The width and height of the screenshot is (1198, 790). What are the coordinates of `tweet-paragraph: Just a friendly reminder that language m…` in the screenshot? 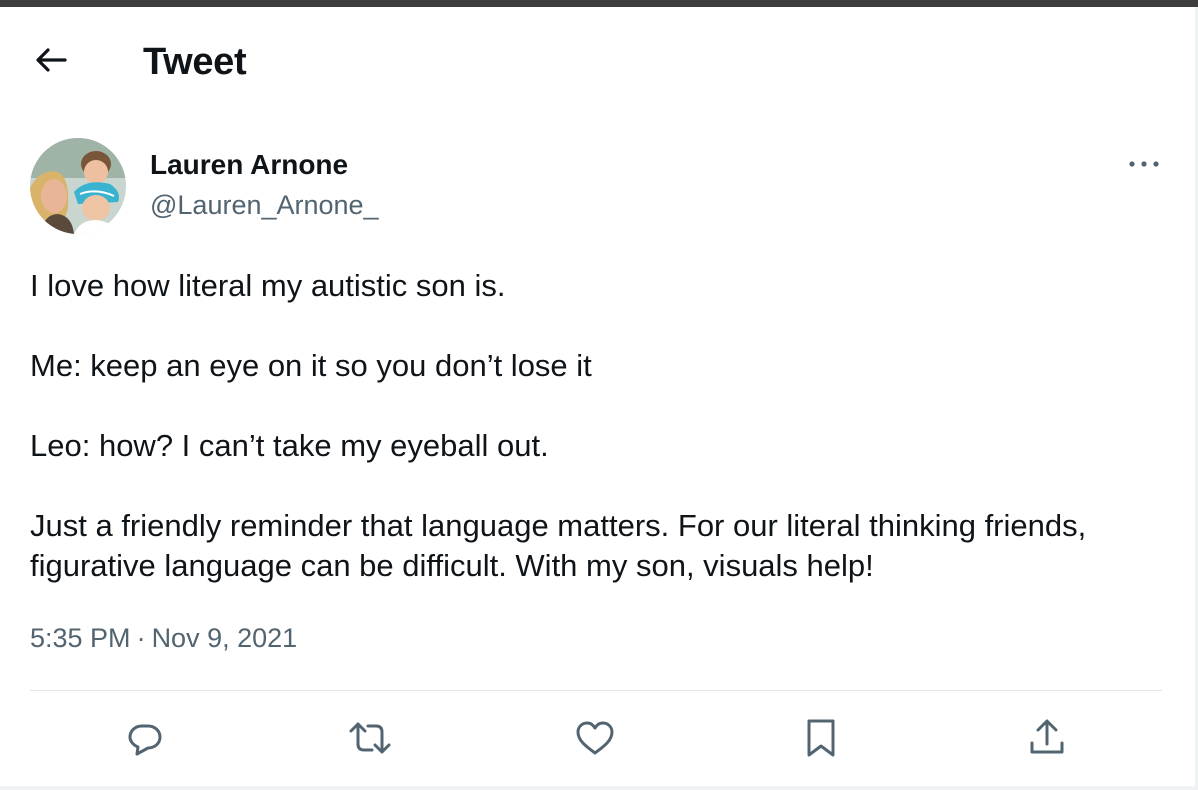 It's located at (558, 545).